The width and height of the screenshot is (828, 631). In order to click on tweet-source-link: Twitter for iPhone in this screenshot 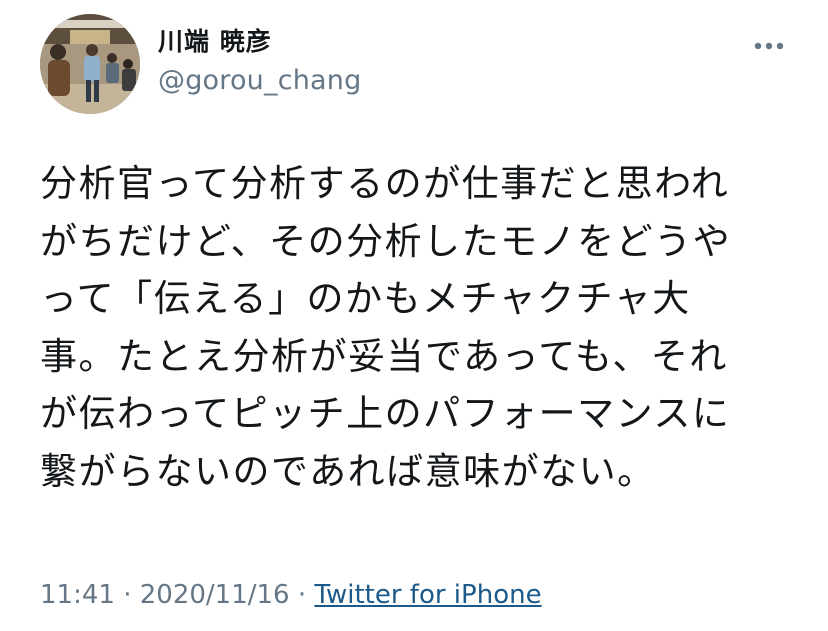, I will do `click(427, 595)`.